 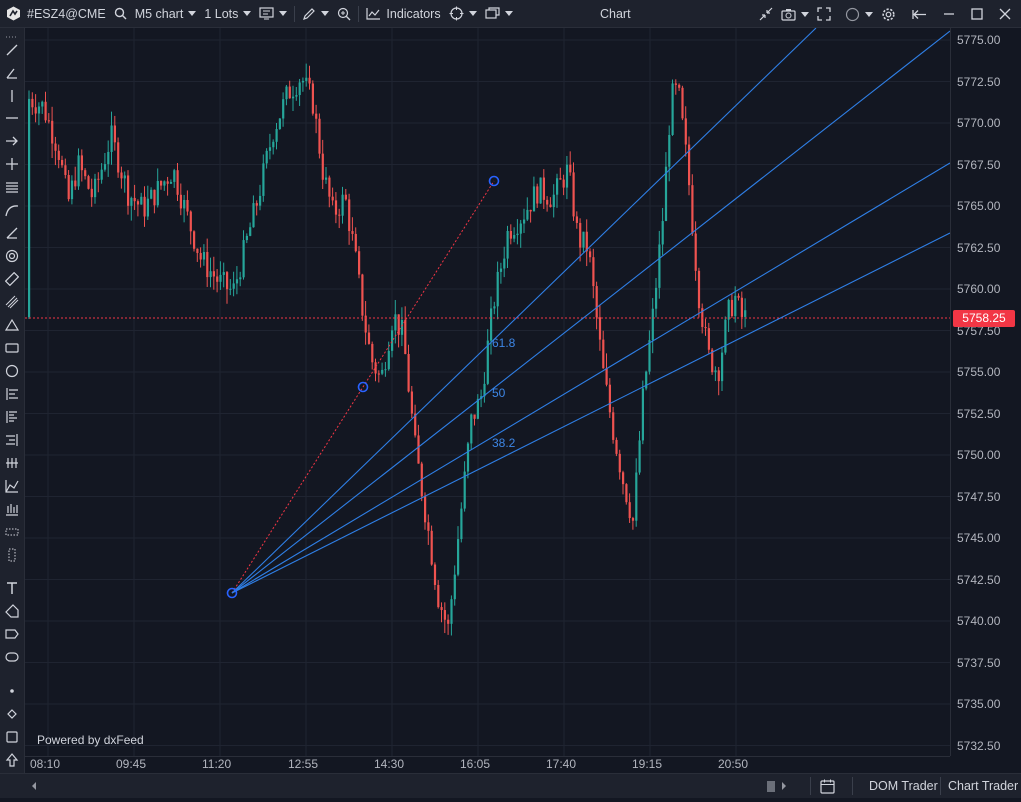 What do you see at coordinates (12, 657) in the screenshot?
I see `label-tool-icon` at bounding box center [12, 657].